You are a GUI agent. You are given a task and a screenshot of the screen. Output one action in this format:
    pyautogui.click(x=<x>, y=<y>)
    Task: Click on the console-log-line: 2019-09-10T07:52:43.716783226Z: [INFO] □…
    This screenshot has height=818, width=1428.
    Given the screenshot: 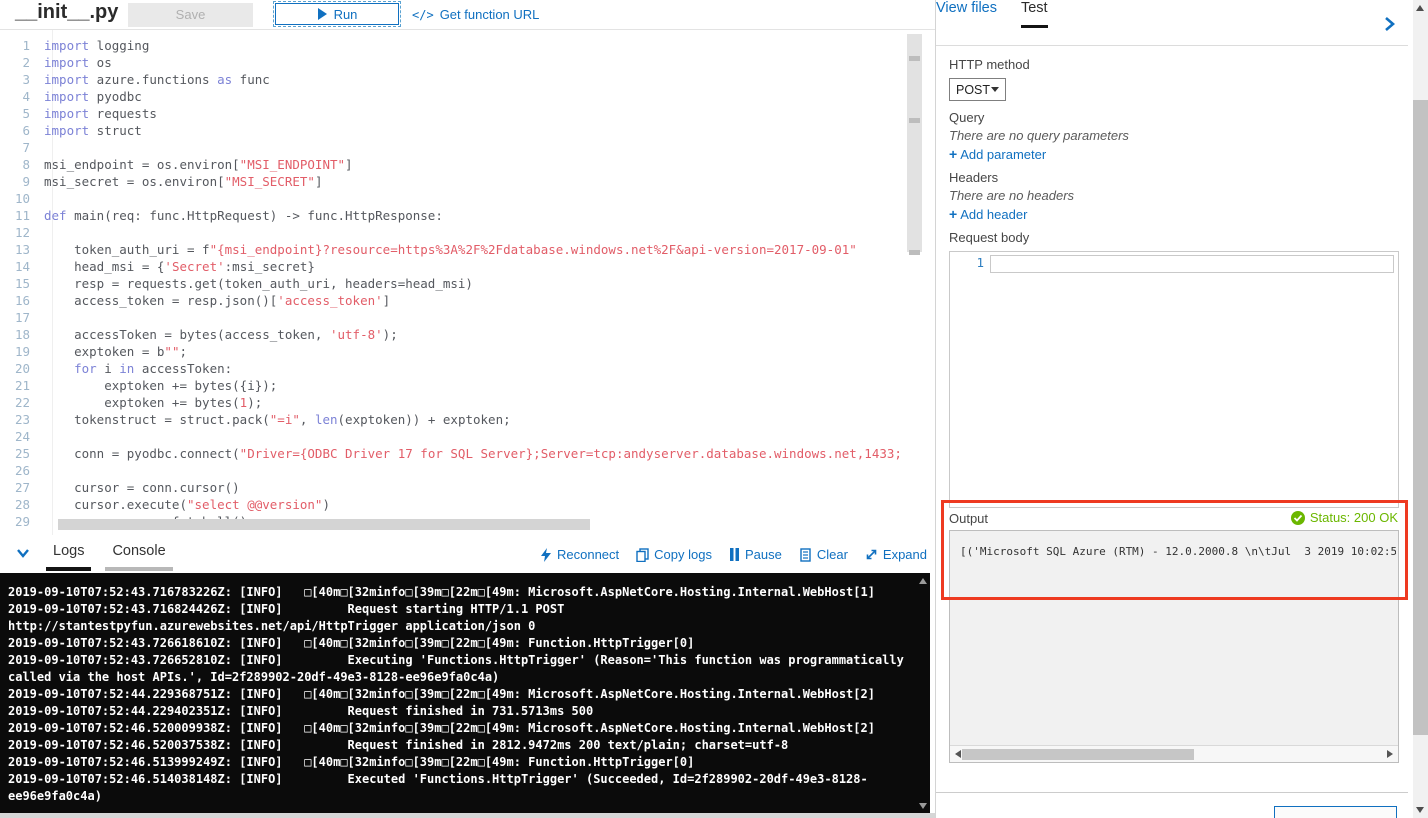 What is the action you would take?
    pyautogui.click(x=441, y=592)
    